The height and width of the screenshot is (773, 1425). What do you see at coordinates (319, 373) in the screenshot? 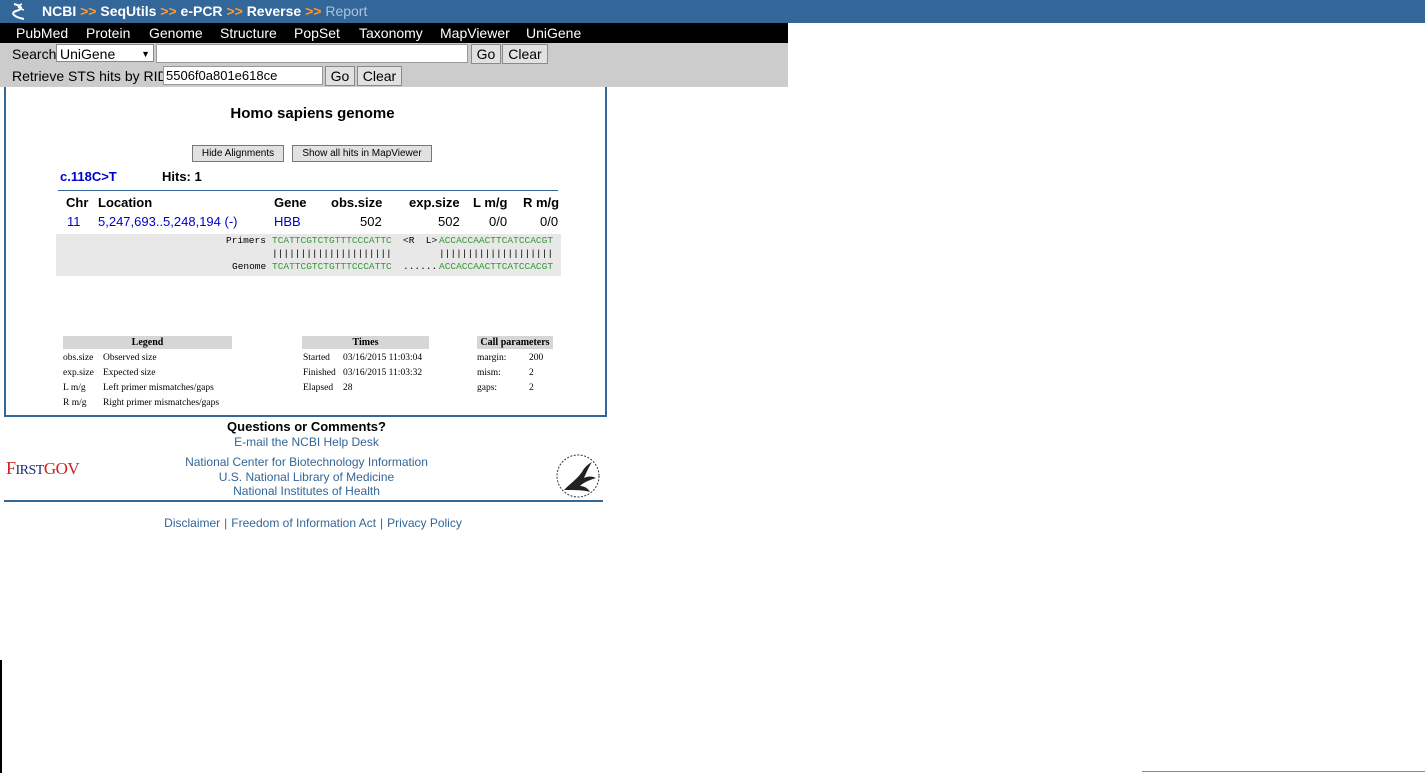
I see `times-key: Finished` at bounding box center [319, 373].